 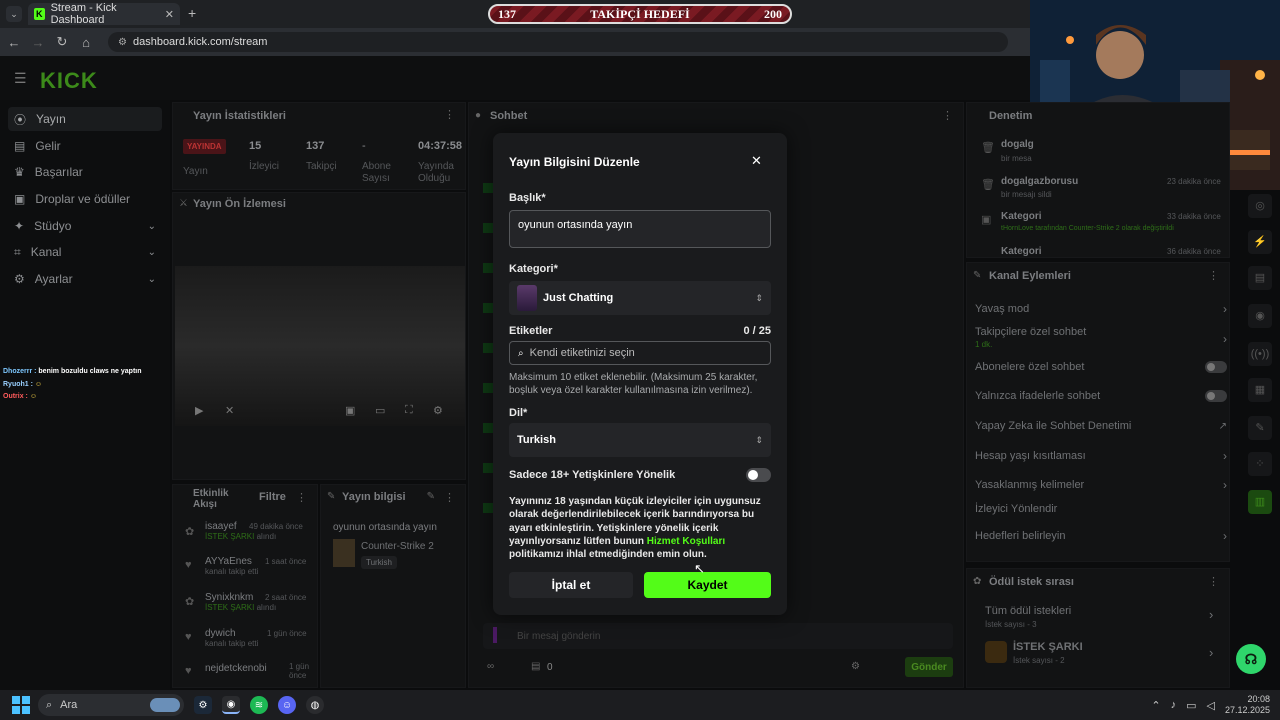 I want to click on category-select: Just Chatting ⇕, so click(x=640, y=298).